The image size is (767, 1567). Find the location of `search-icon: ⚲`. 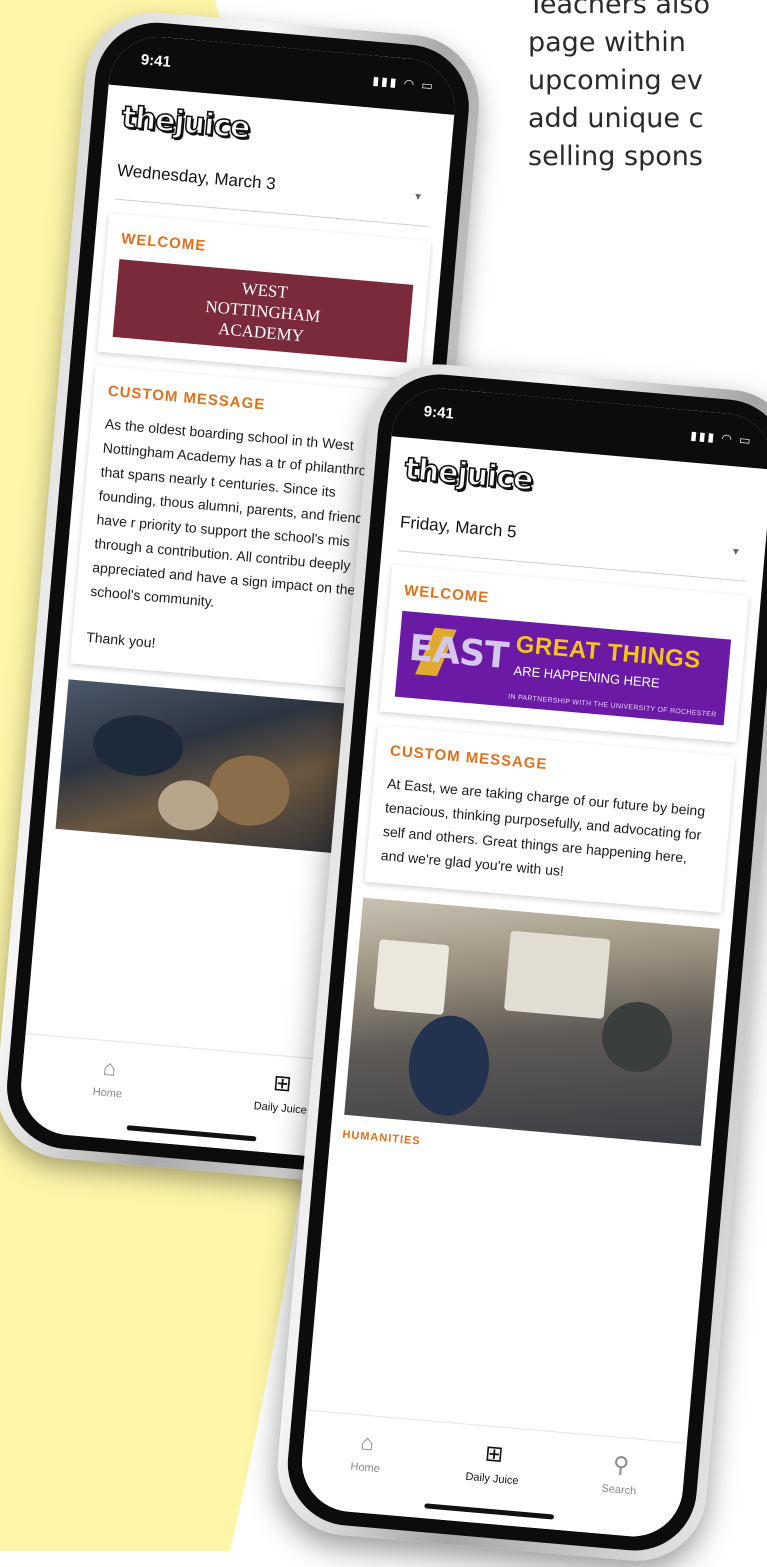

search-icon: ⚲ is located at coordinates (621, 1464).